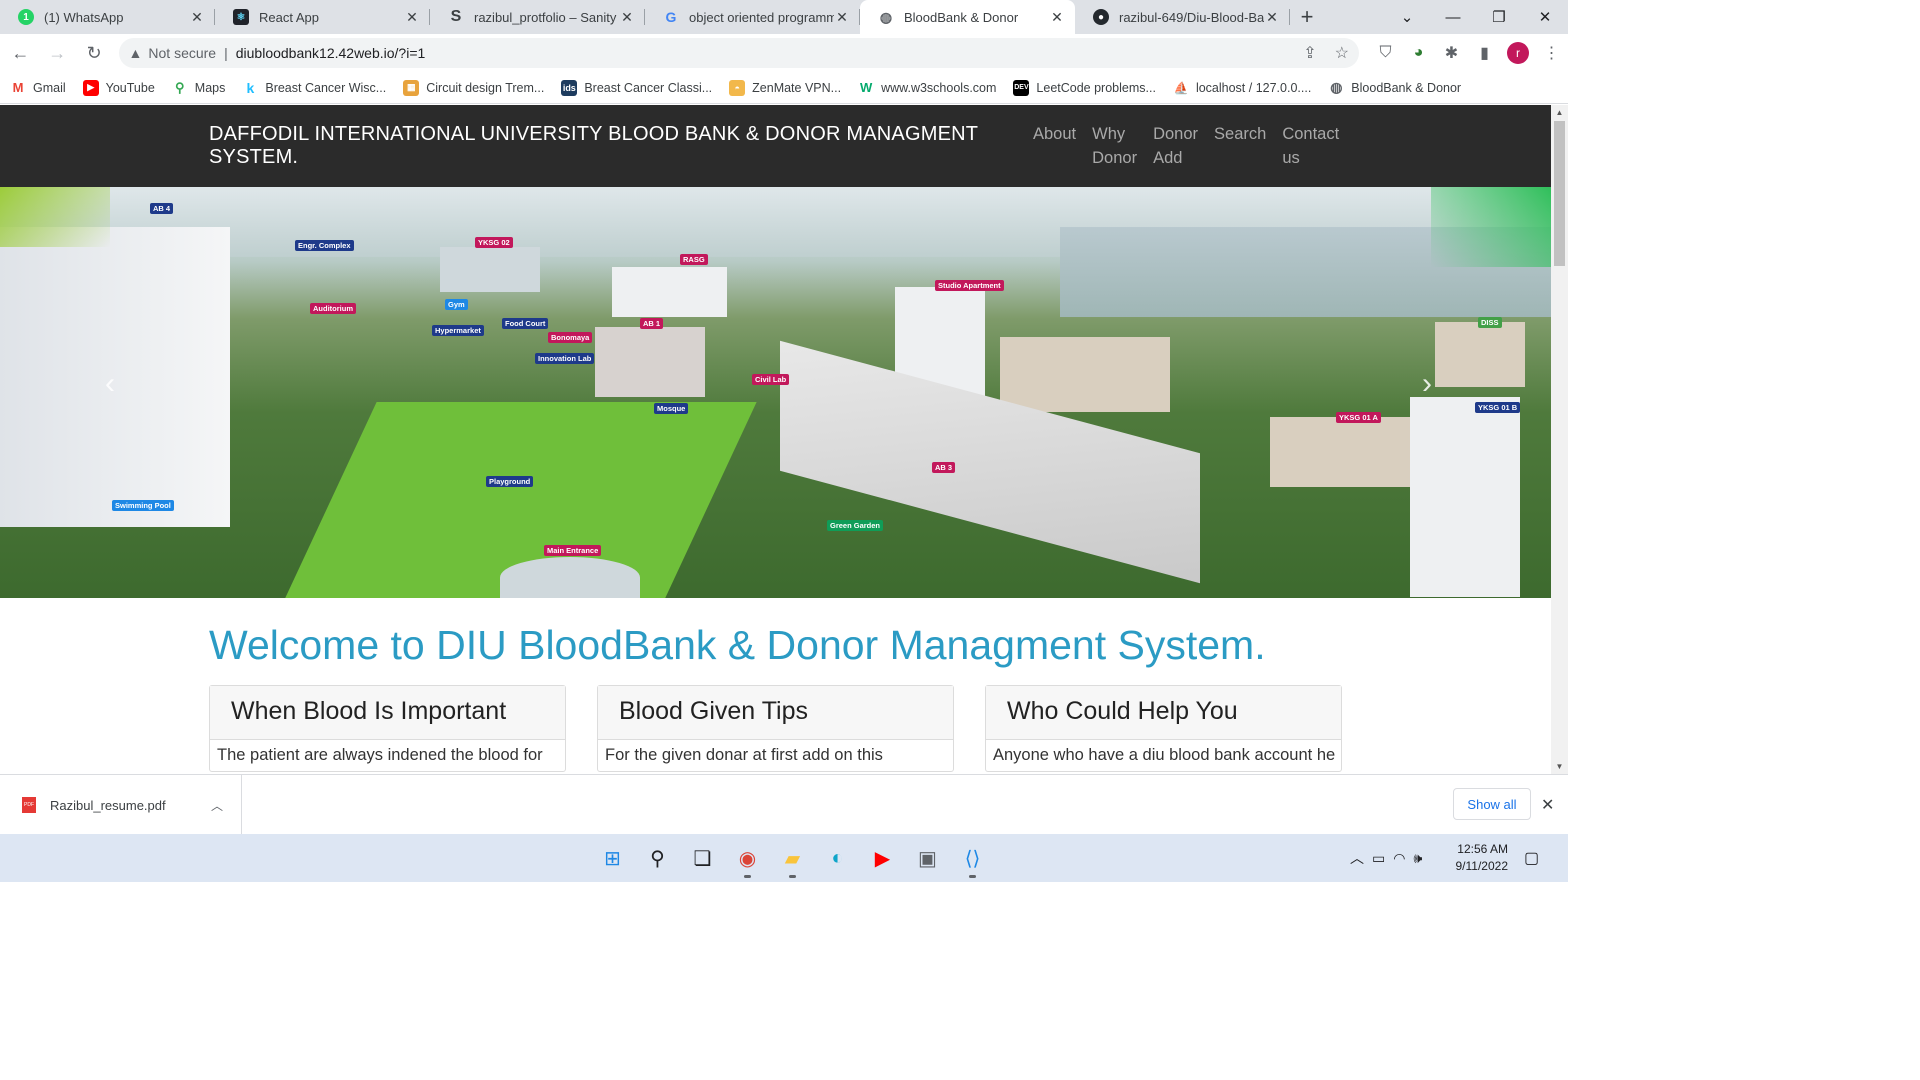  What do you see at coordinates (1114, 146) in the screenshot?
I see `nav-why-donor: Why Donor` at bounding box center [1114, 146].